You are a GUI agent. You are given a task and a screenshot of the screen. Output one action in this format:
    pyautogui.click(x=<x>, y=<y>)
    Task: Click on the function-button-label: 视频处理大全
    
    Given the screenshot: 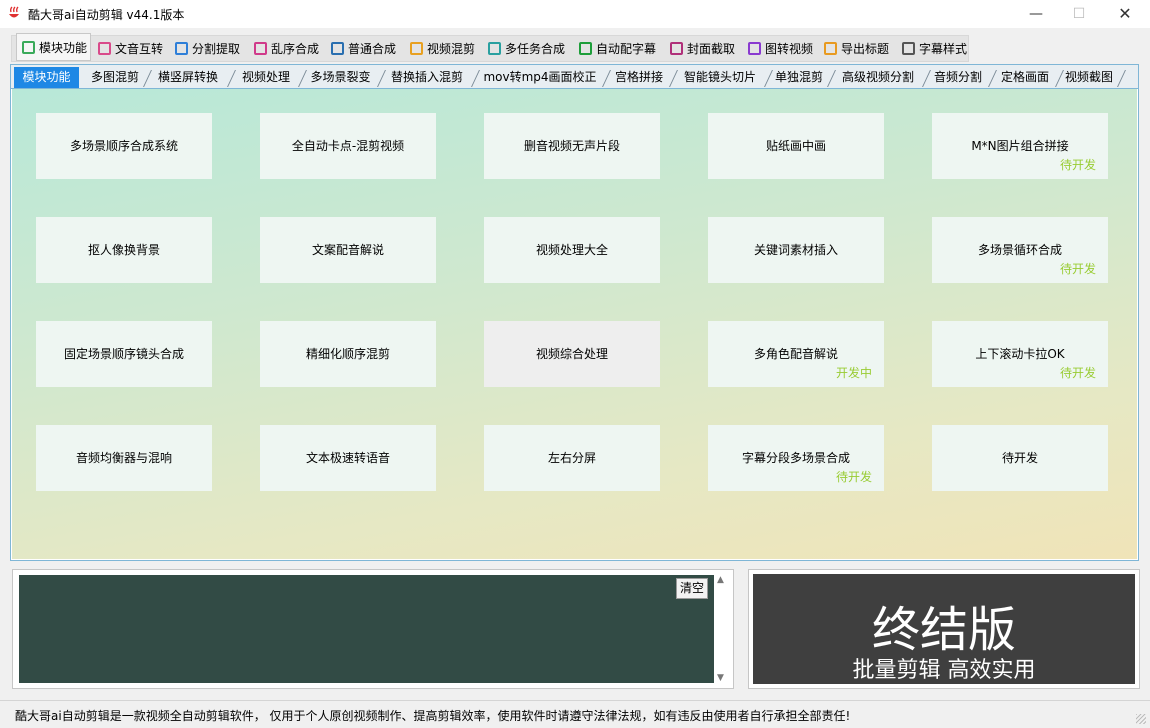 What is the action you would take?
    pyautogui.click(x=571, y=250)
    